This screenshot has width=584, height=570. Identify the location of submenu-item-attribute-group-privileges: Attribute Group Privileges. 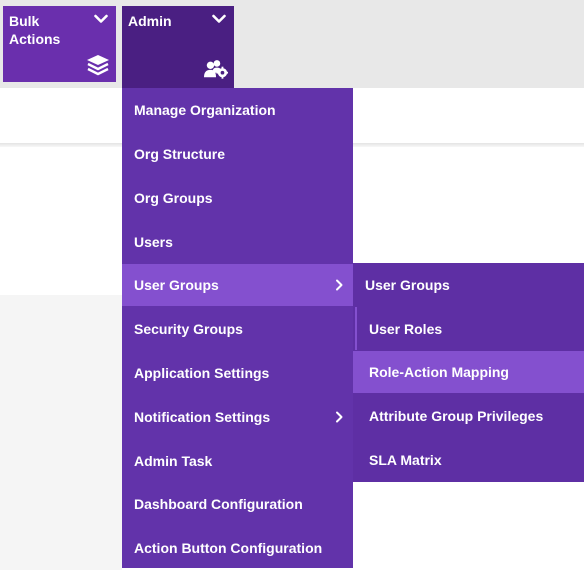
(468, 416).